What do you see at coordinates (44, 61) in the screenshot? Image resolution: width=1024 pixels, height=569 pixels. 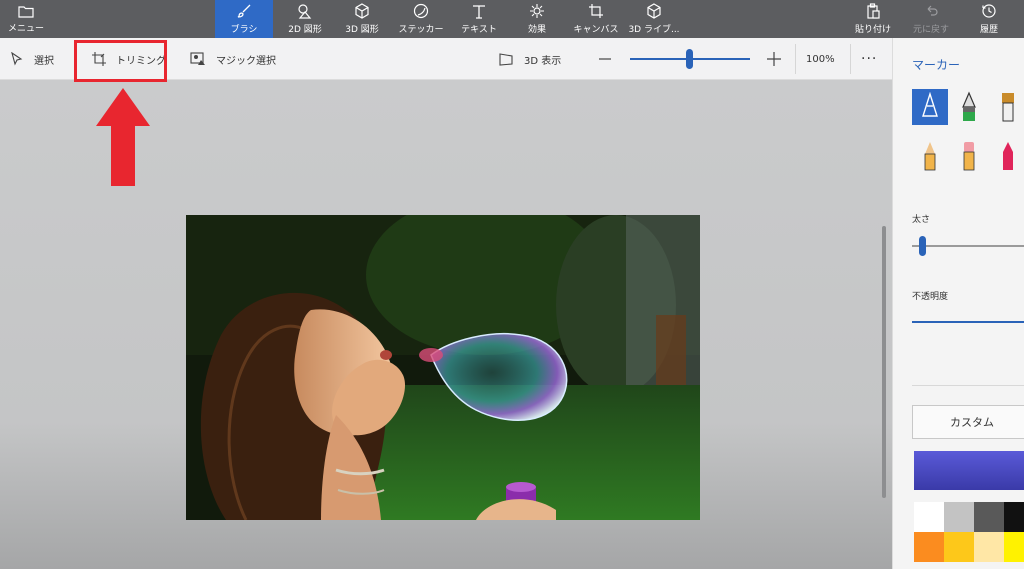 I see `select-label: 選択` at bounding box center [44, 61].